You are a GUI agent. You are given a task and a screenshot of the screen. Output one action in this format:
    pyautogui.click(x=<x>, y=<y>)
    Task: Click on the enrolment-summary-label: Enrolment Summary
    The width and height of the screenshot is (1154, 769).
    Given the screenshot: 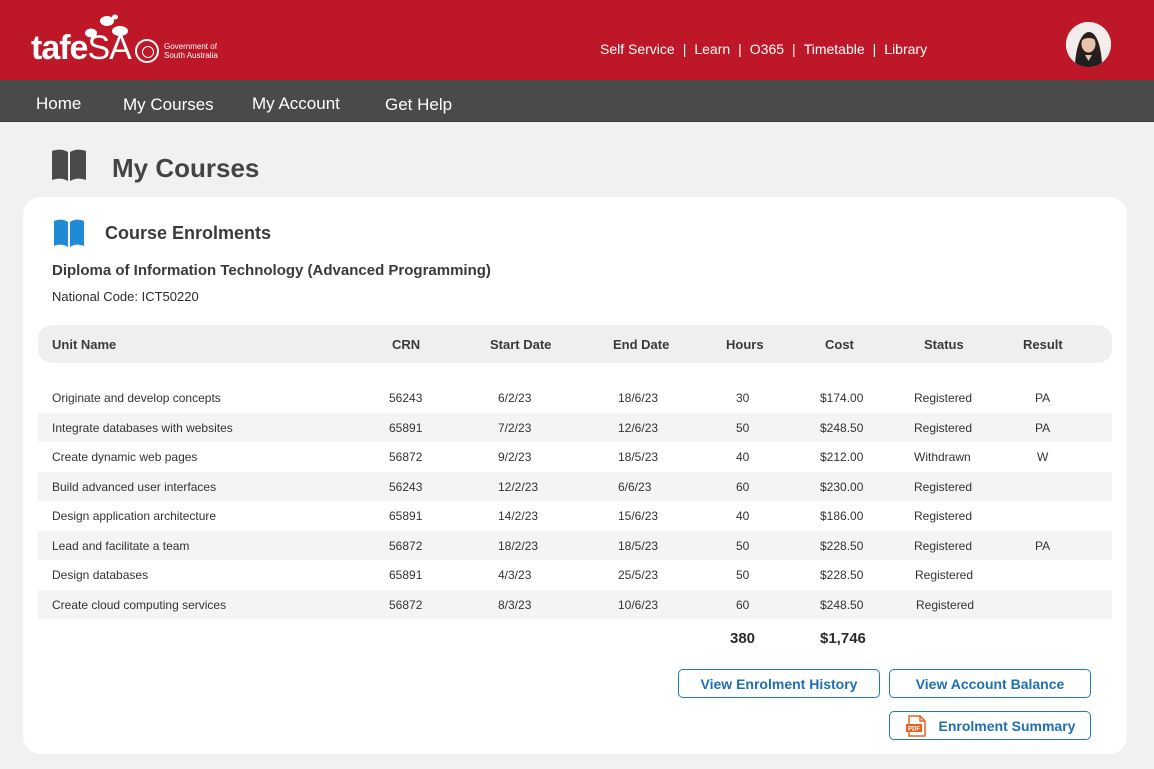 What is the action you would take?
    pyautogui.click(x=1007, y=725)
    